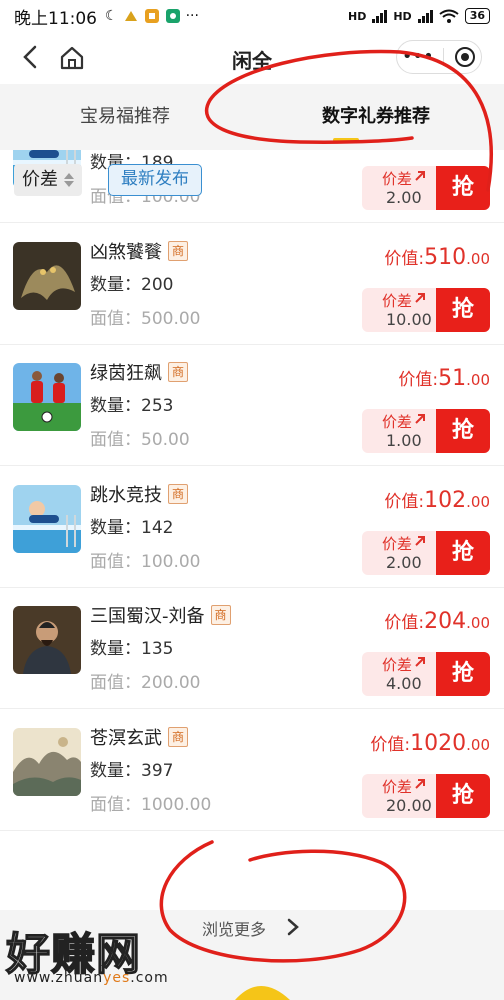  I want to click on tab-active-indicator, so click(346, 140).